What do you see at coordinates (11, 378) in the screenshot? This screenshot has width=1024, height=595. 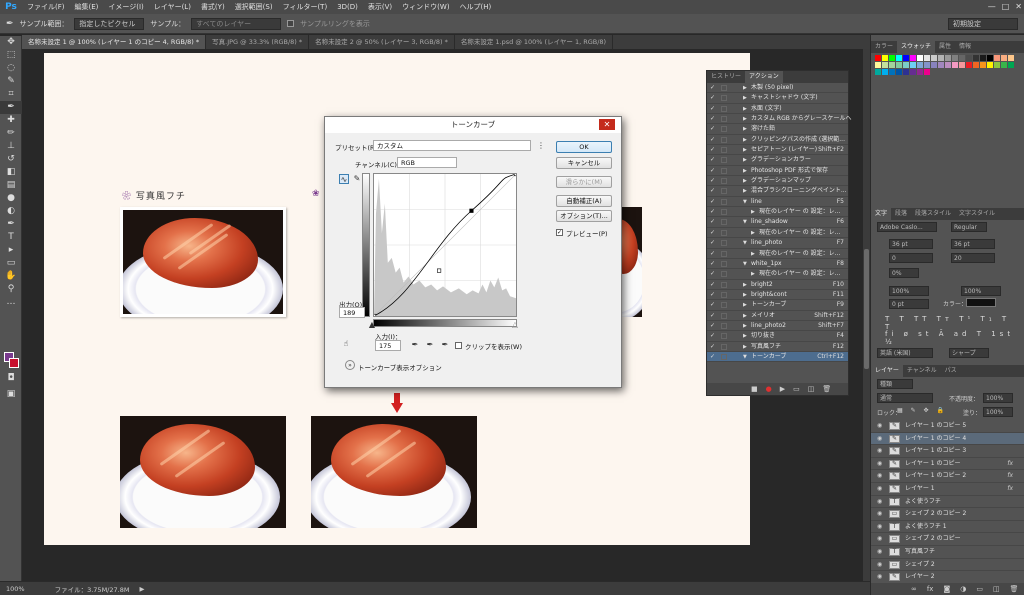 I see `quick-mask-icon: ◘` at bounding box center [11, 378].